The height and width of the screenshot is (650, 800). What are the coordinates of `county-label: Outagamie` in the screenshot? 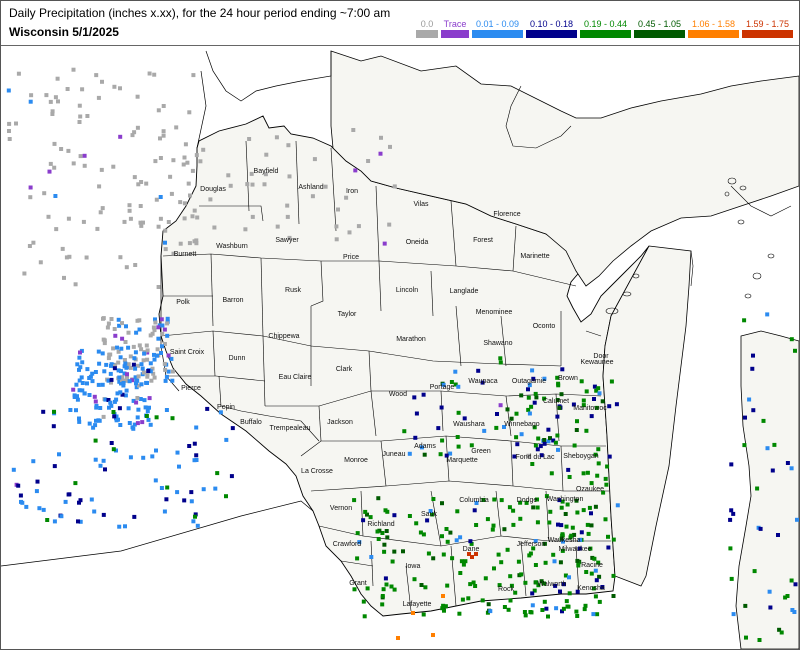 It's located at (529, 381).